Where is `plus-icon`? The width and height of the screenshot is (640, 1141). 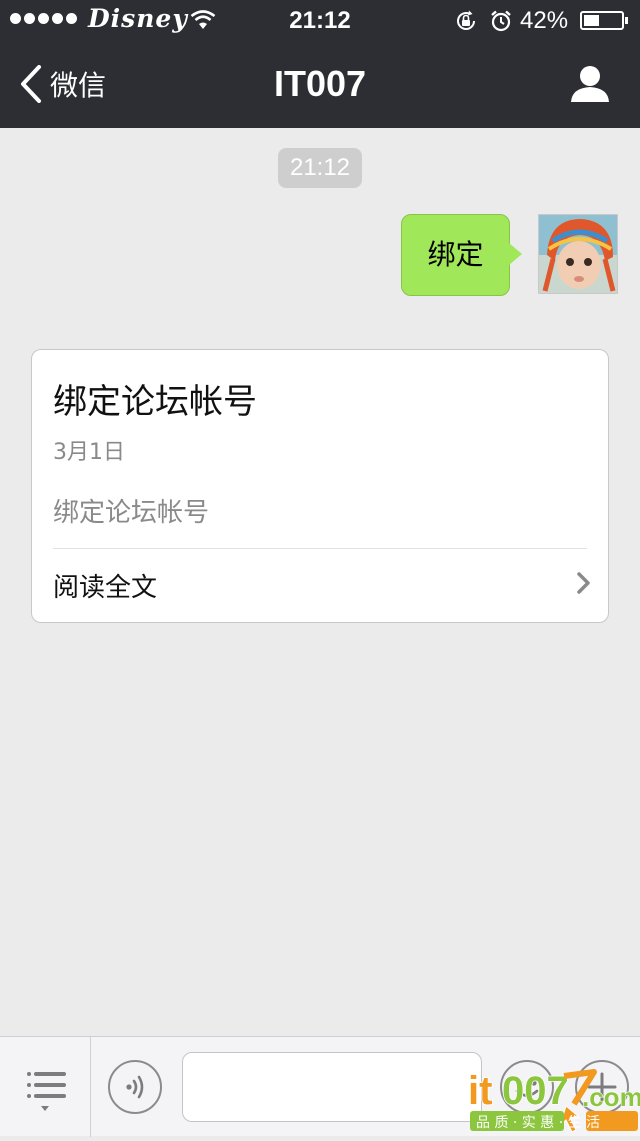
plus-icon is located at coordinates (602, 1087).